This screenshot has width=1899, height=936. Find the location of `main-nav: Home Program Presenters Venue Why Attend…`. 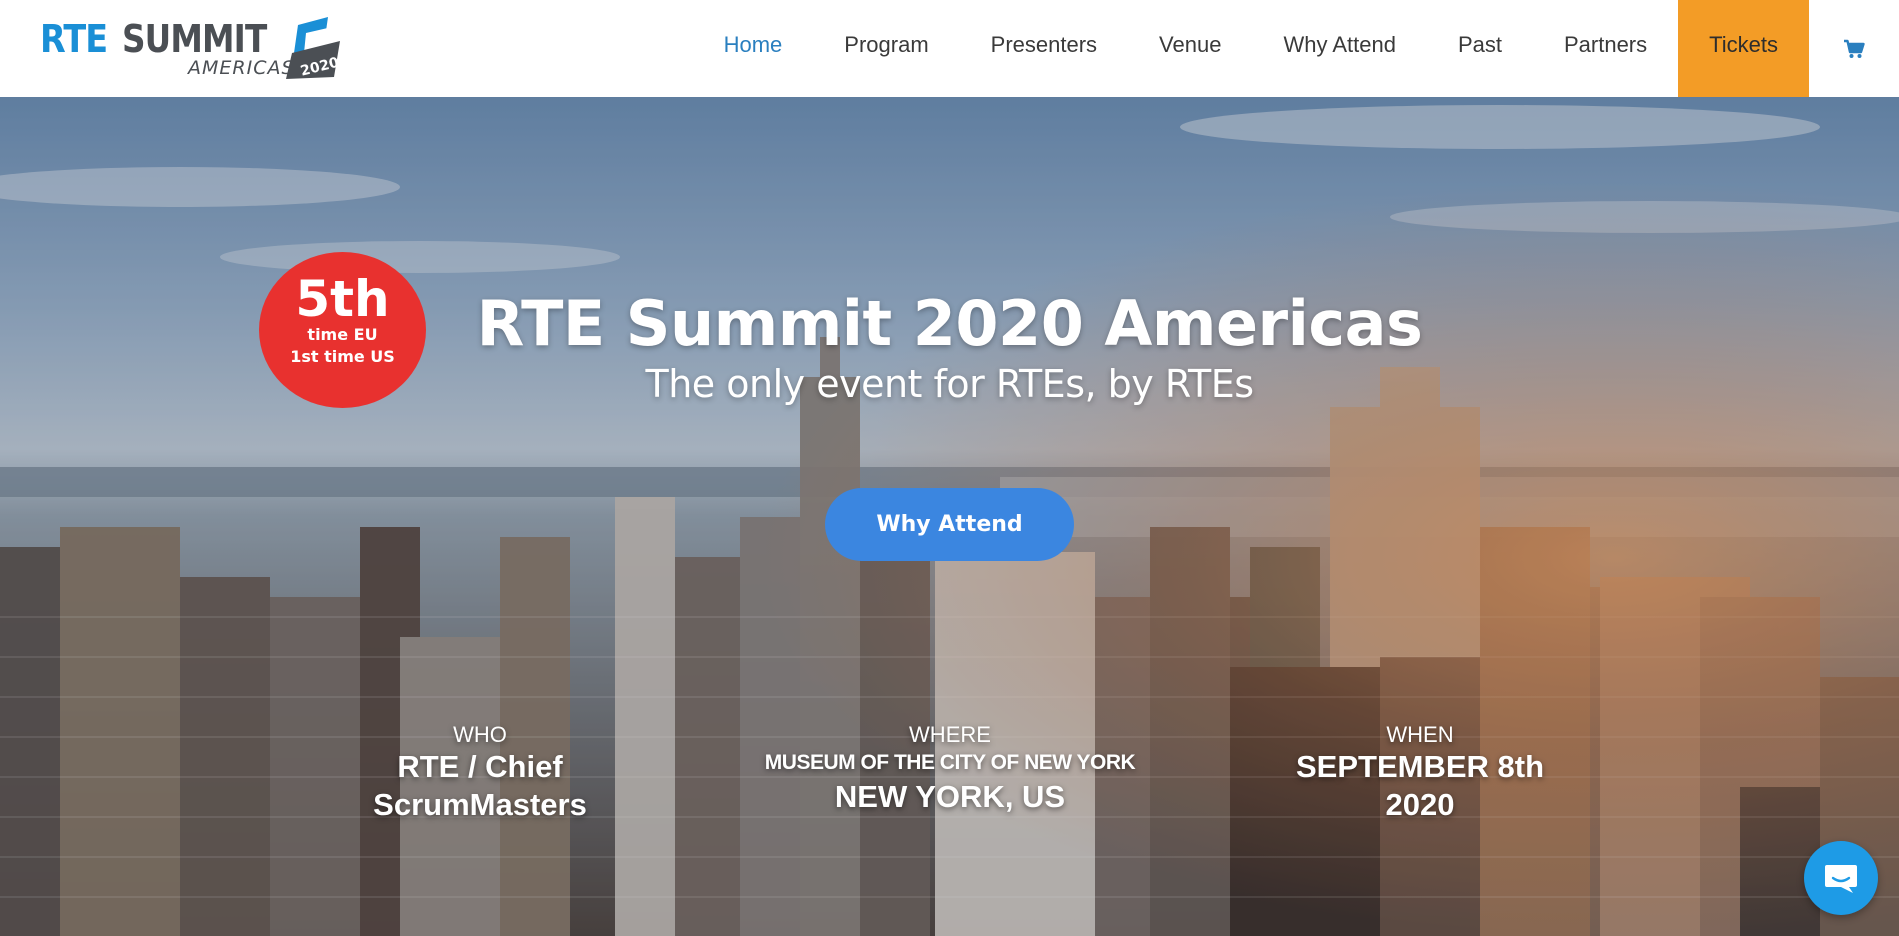

main-nav: Home Program Presenters Venue Why Attend… is located at coordinates (1296, 48).